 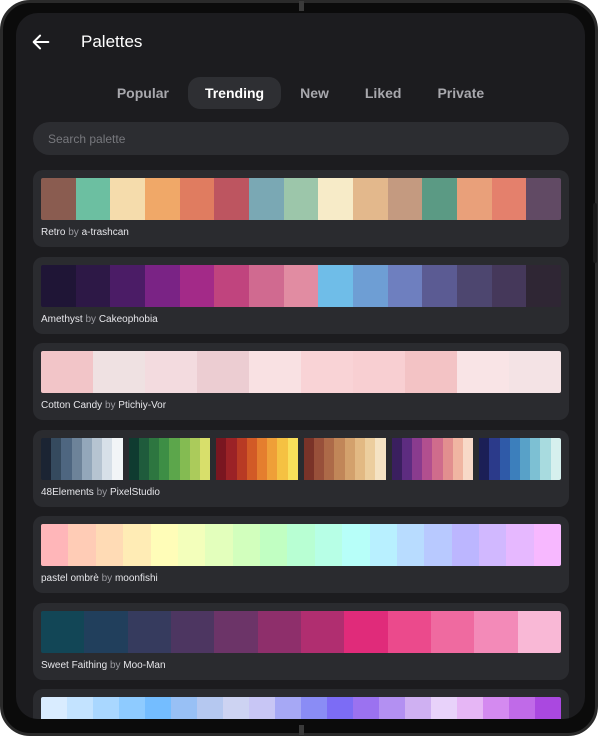 What do you see at coordinates (105, 232) in the screenshot?
I see `palette-author: a-trashcan` at bounding box center [105, 232].